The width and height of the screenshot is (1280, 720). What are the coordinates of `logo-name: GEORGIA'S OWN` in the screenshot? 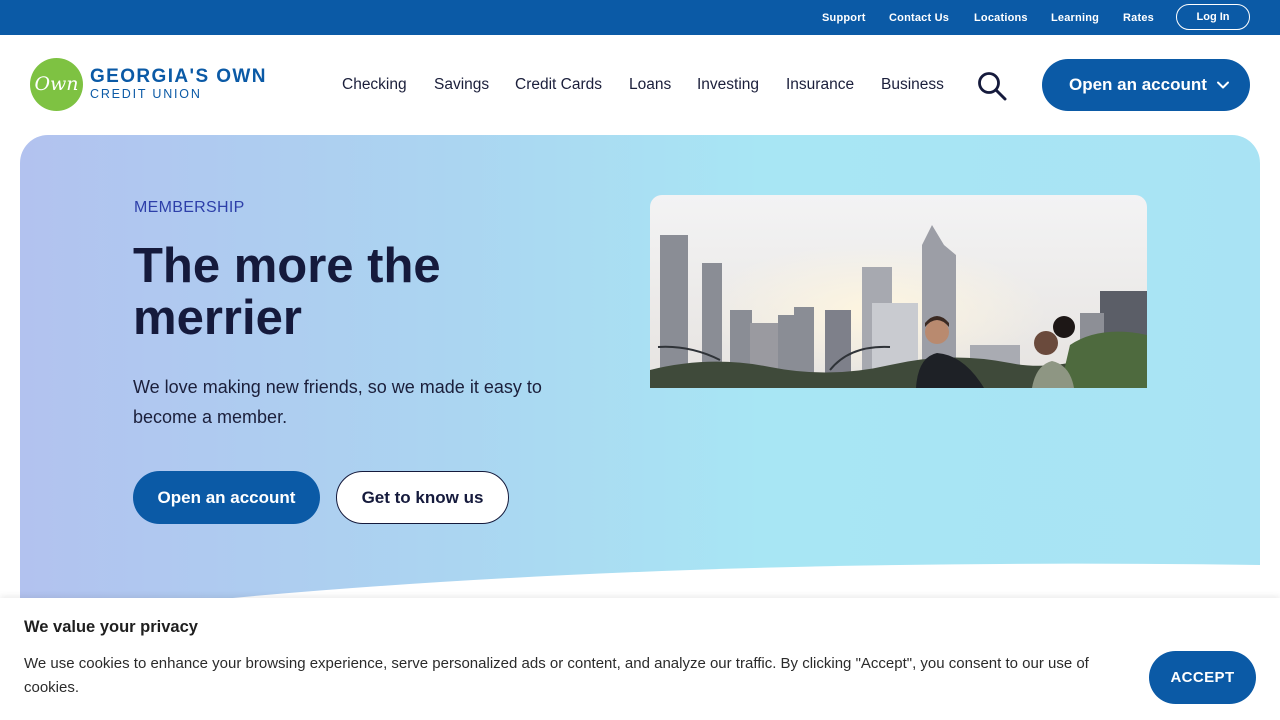 It's located at (178, 76).